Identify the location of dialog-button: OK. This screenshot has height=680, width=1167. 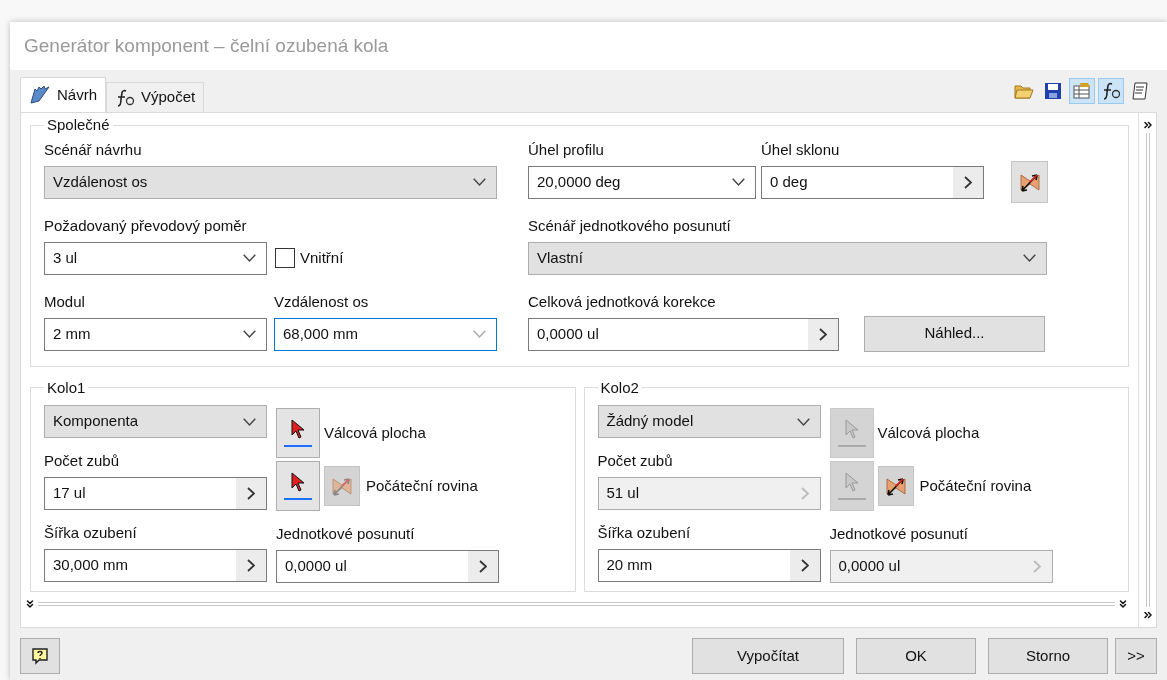
(916, 656).